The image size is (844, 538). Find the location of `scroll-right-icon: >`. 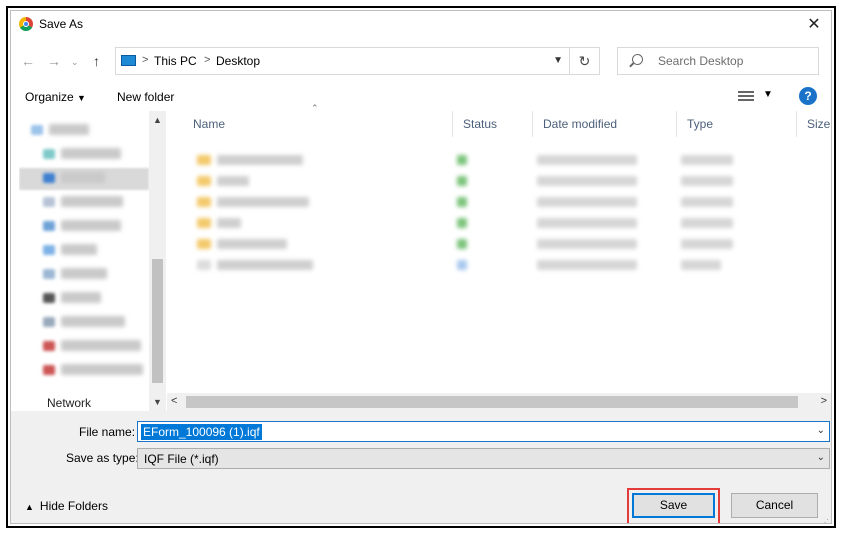

scroll-right-icon: > is located at coordinates (824, 401).